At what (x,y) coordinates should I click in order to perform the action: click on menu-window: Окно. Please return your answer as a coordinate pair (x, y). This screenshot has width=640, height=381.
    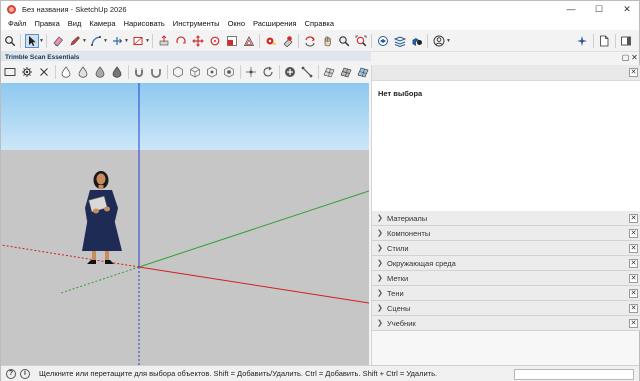
    Looking at the image, I should click on (236, 23).